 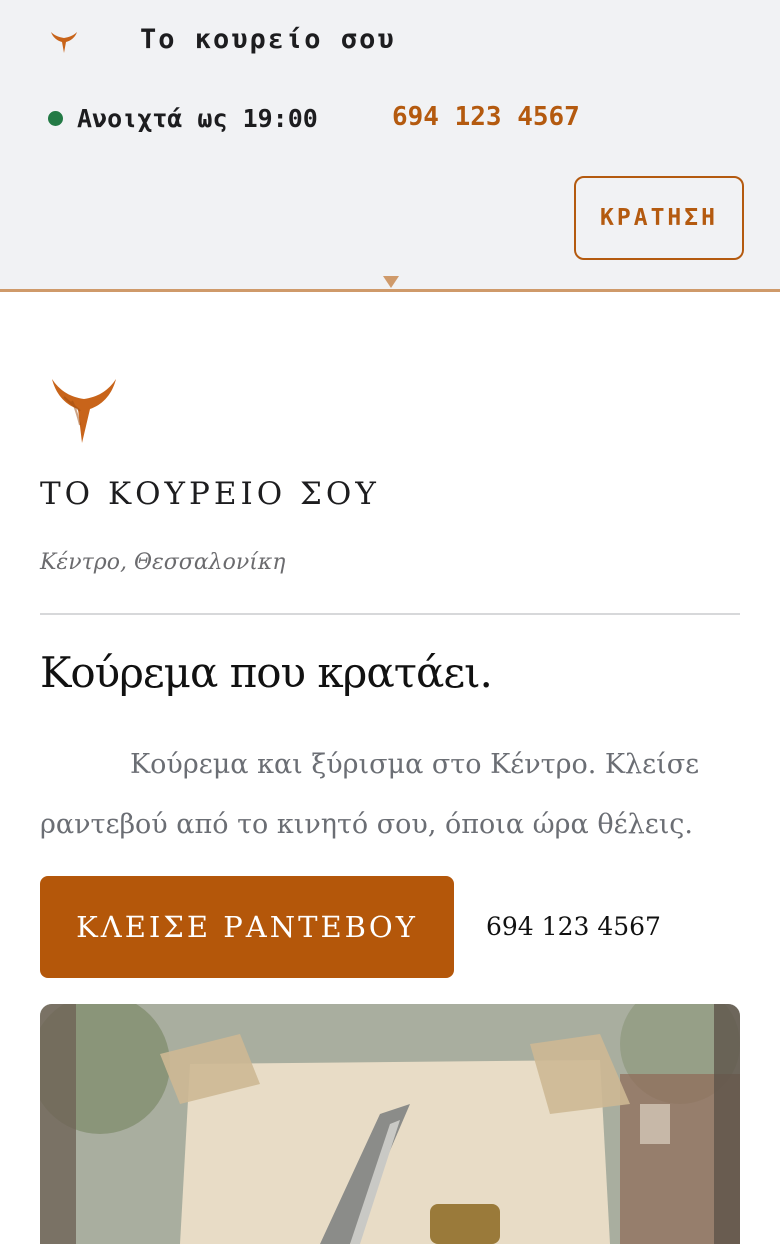 What do you see at coordinates (390, 614) in the screenshot?
I see `hero-divider` at bounding box center [390, 614].